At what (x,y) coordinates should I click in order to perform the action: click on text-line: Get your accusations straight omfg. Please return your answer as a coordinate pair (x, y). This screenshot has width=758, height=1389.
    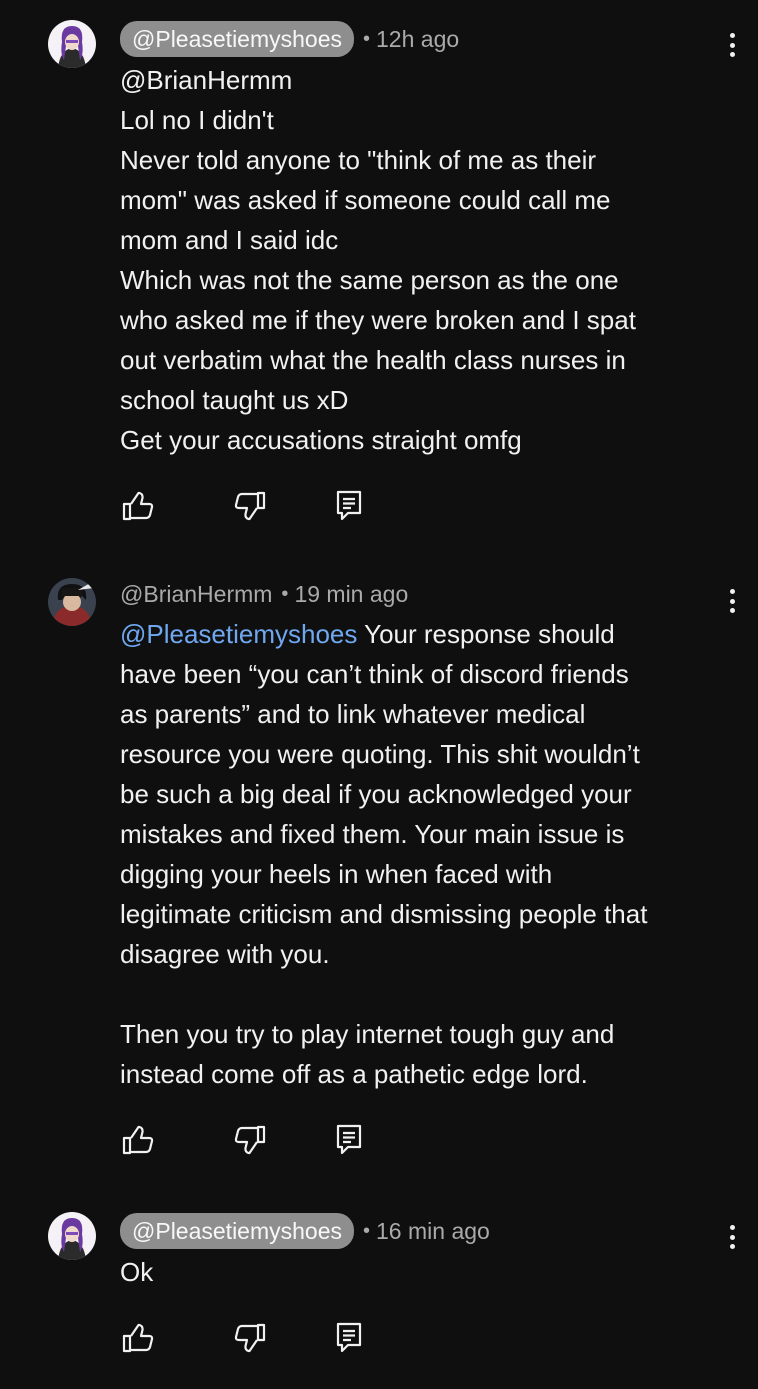
    Looking at the image, I should click on (321, 440).